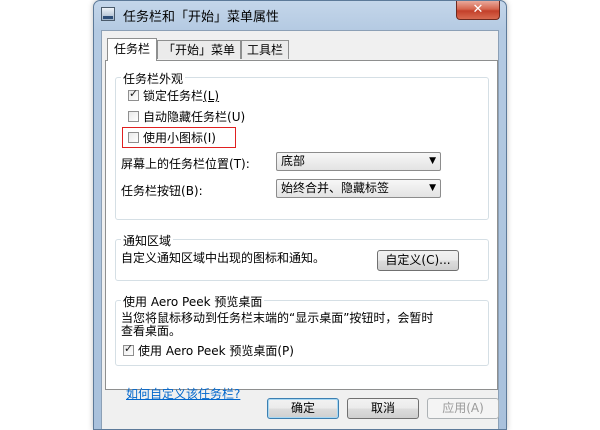 The height and width of the screenshot is (430, 600). Describe the element at coordinates (153, 78) in the screenshot. I see `group-title-appearance: 任务栏外观` at that location.